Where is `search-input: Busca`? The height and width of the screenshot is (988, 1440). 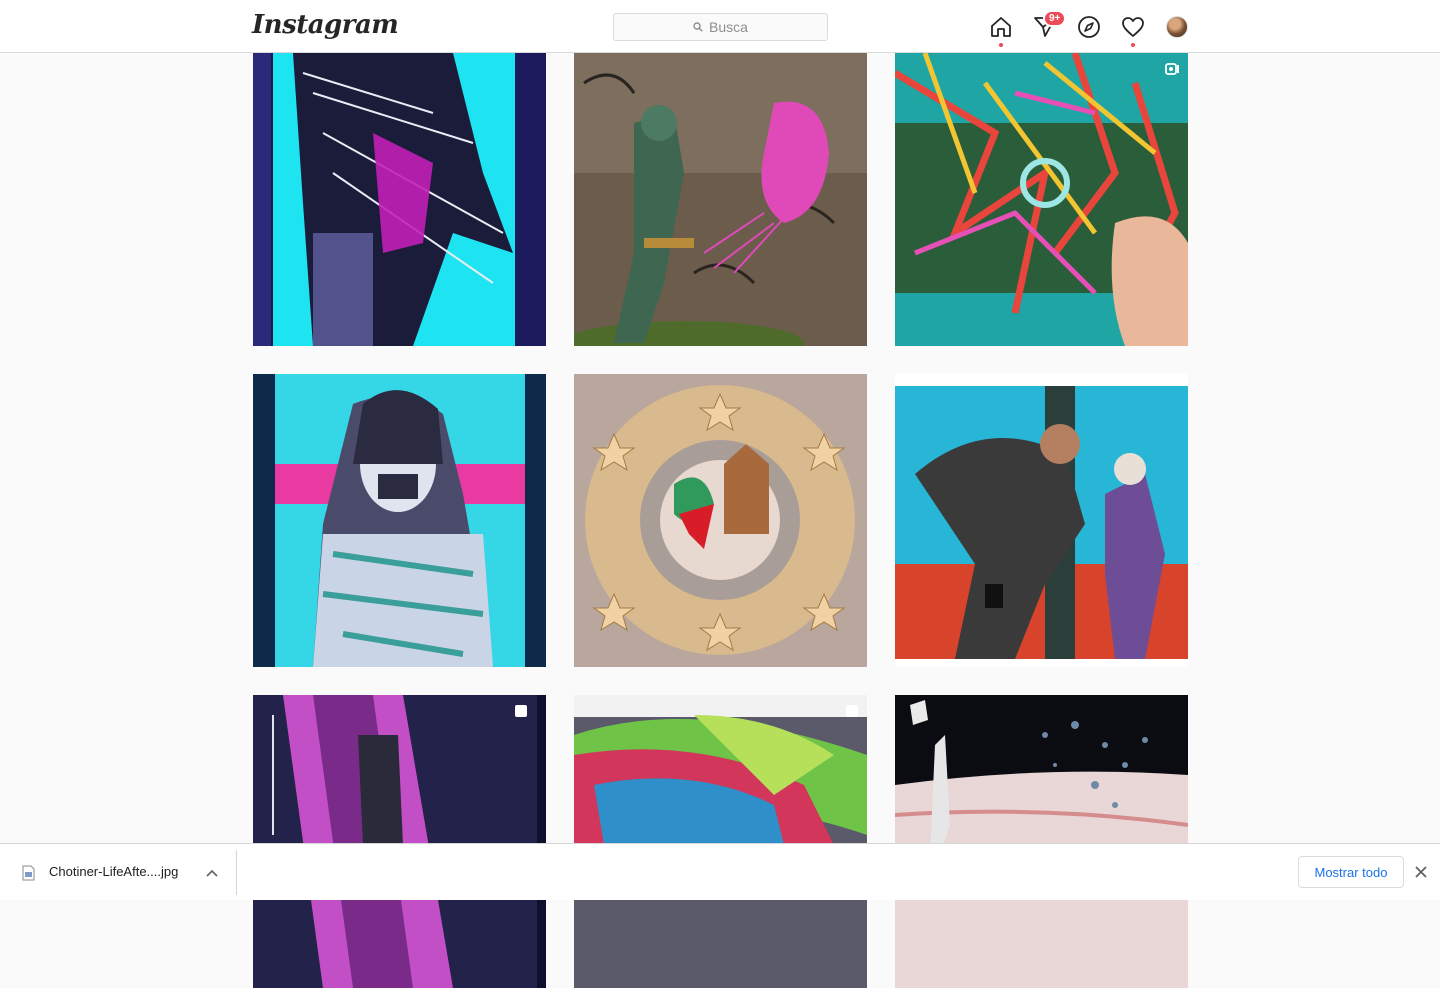
search-input: Busca is located at coordinates (720, 27).